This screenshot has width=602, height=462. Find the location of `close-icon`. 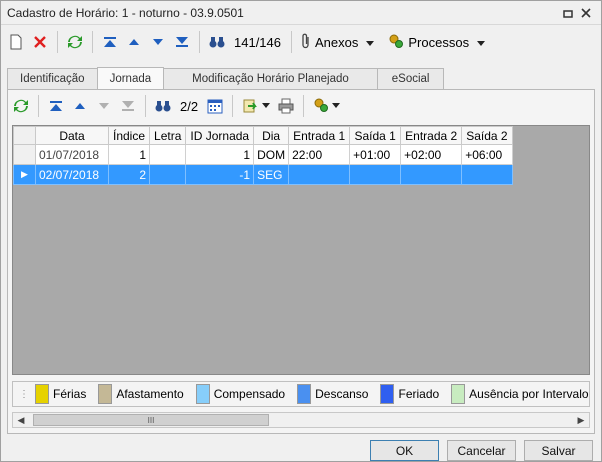

close-icon is located at coordinates (586, 13).